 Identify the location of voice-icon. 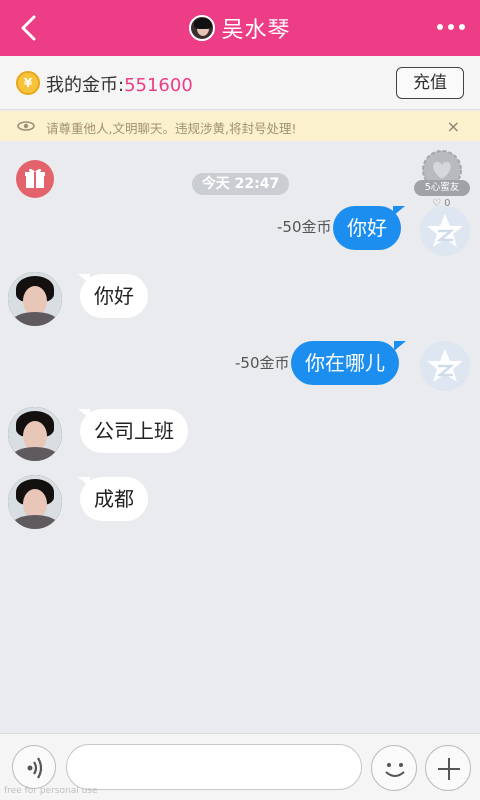
(35, 768).